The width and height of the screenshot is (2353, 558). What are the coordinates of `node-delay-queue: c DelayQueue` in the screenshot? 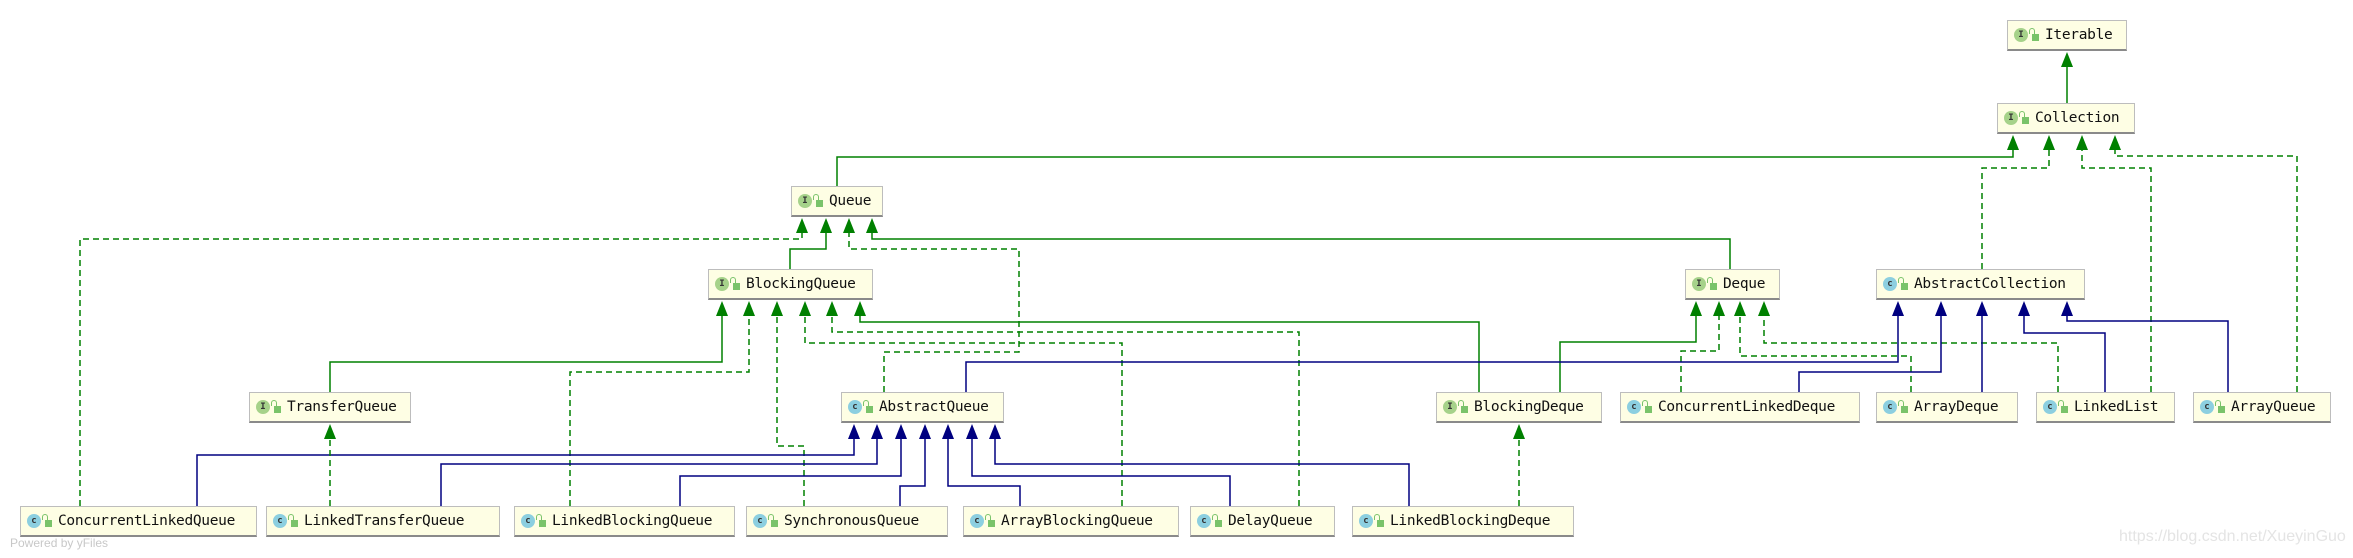 It's located at (1262, 521).